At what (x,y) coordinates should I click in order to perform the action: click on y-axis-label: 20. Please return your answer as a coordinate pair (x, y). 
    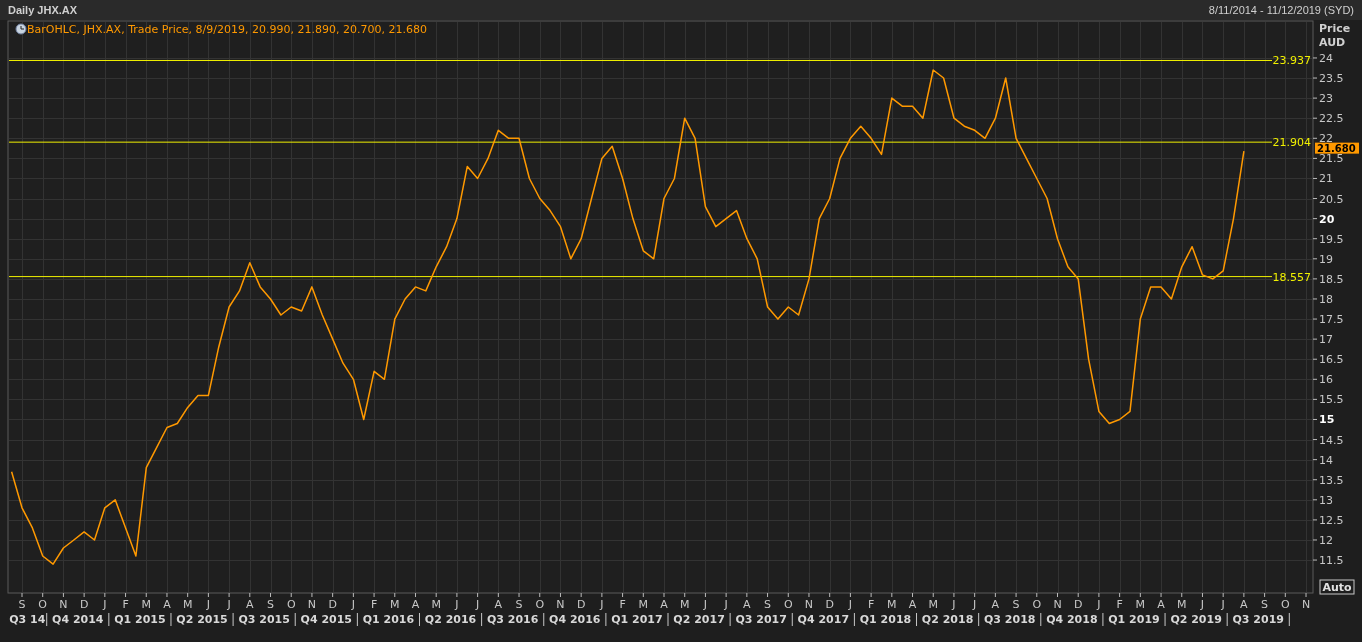
    Looking at the image, I should click on (1327, 219).